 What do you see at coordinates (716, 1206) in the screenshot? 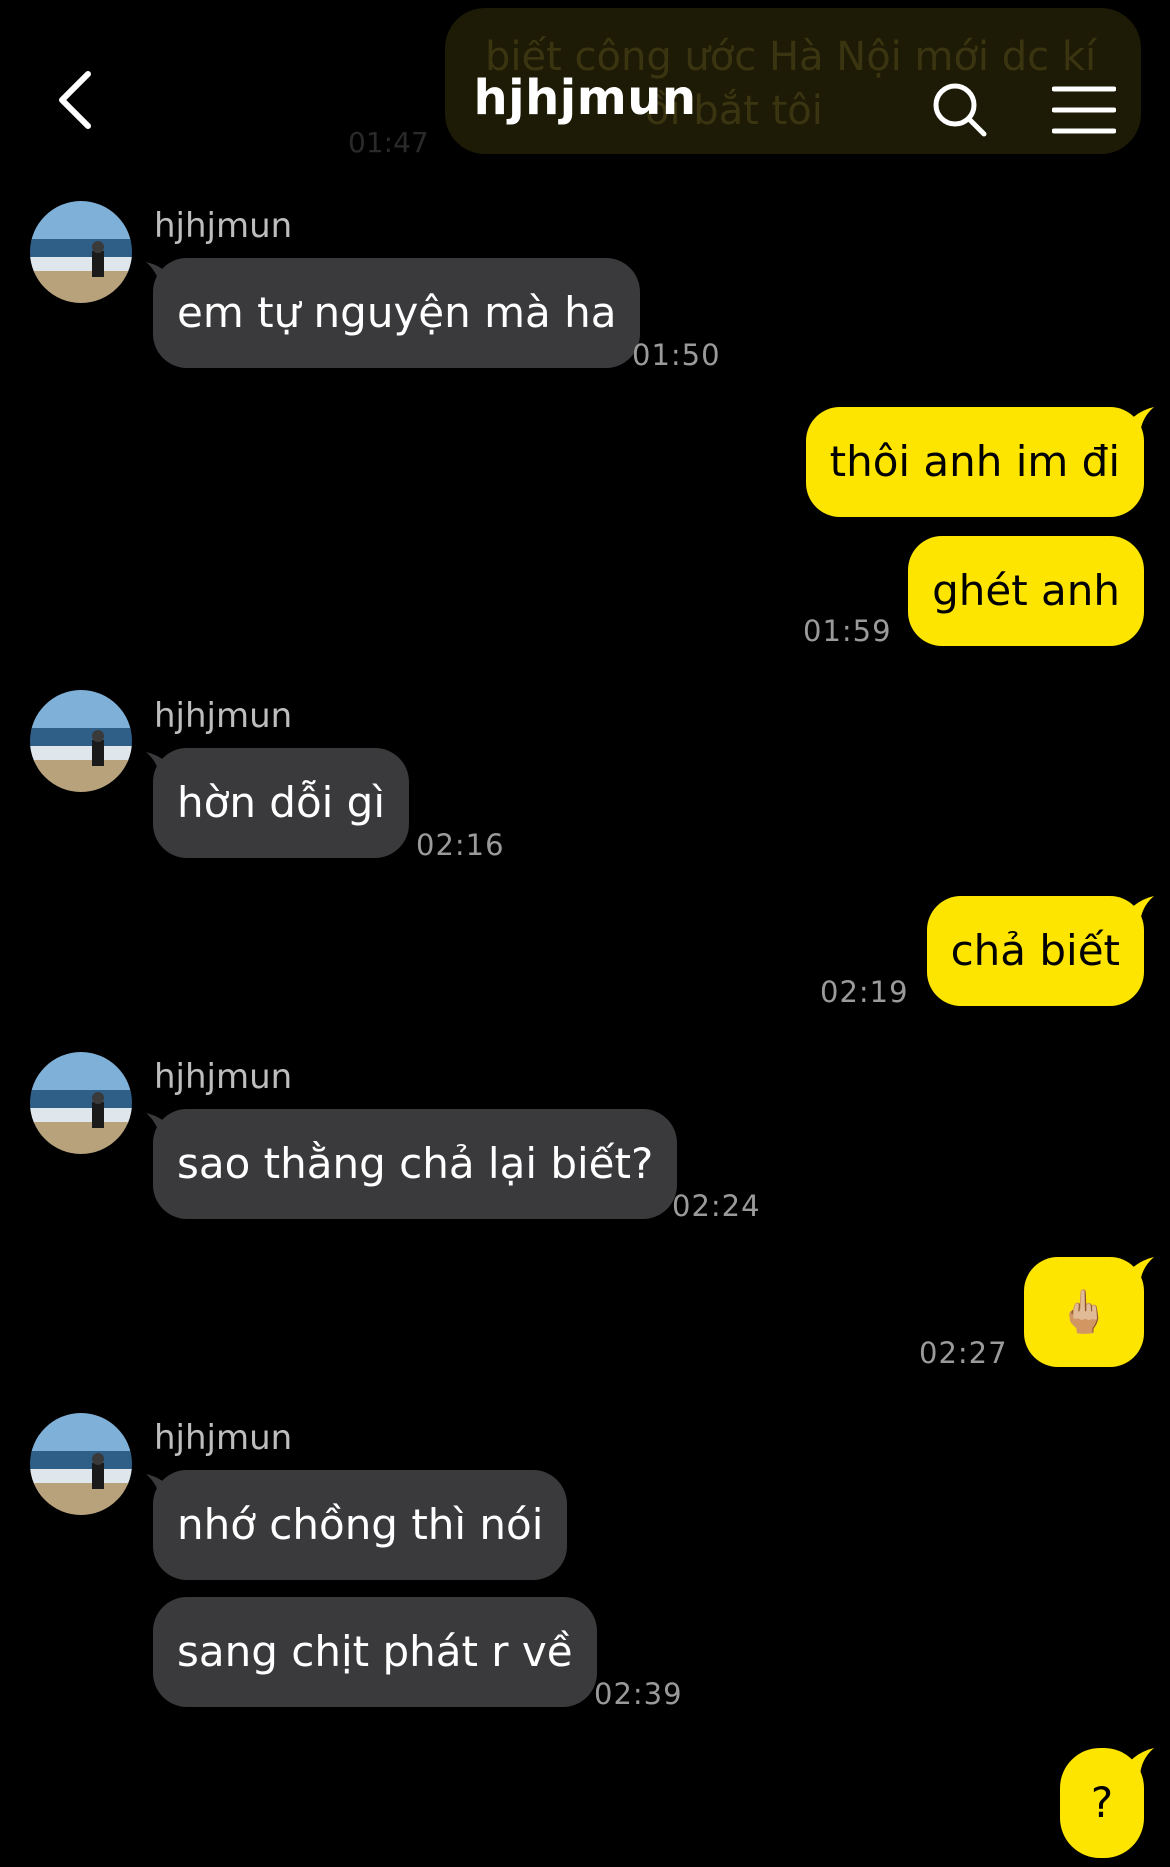
I see `message-time: 02:24` at bounding box center [716, 1206].